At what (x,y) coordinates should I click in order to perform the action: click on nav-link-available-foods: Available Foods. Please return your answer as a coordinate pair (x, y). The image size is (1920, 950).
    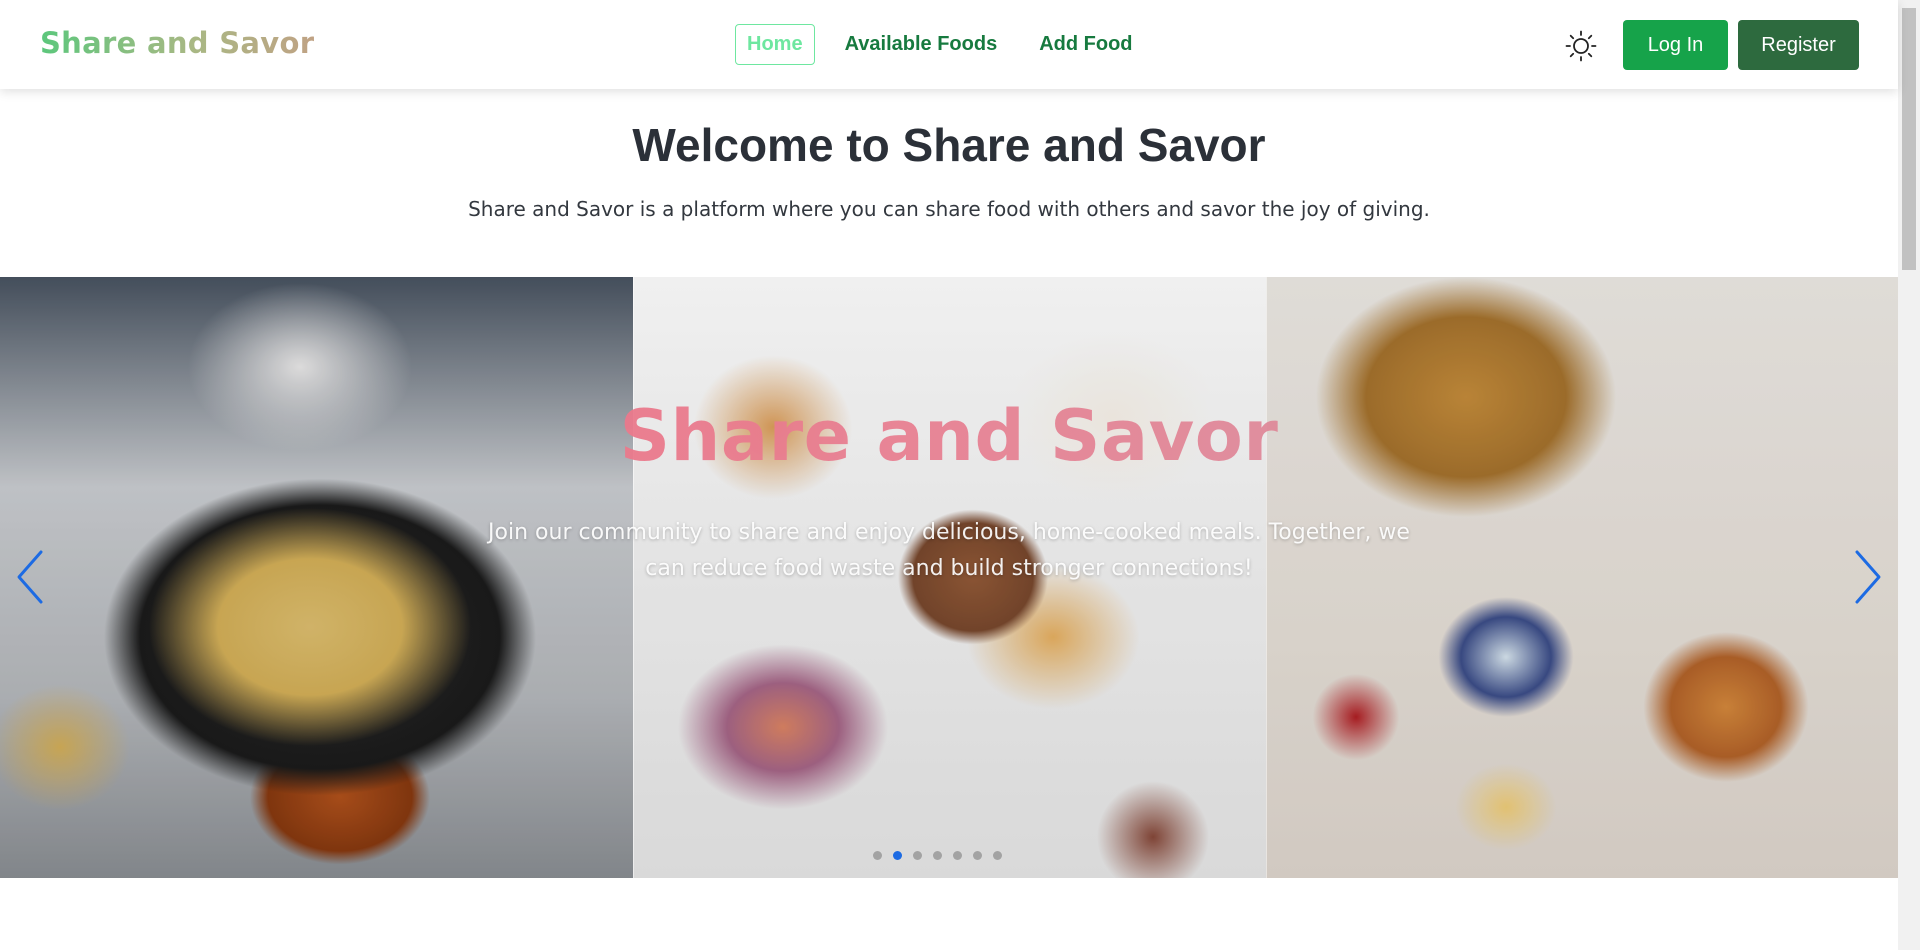
    Looking at the image, I should click on (921, 44).